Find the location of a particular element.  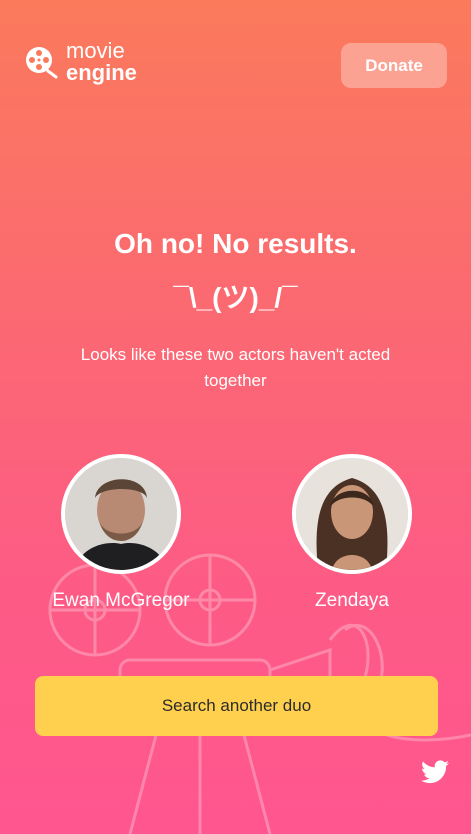

actor-name-1: Ewan McGregor is located at coordinates (121, 600).